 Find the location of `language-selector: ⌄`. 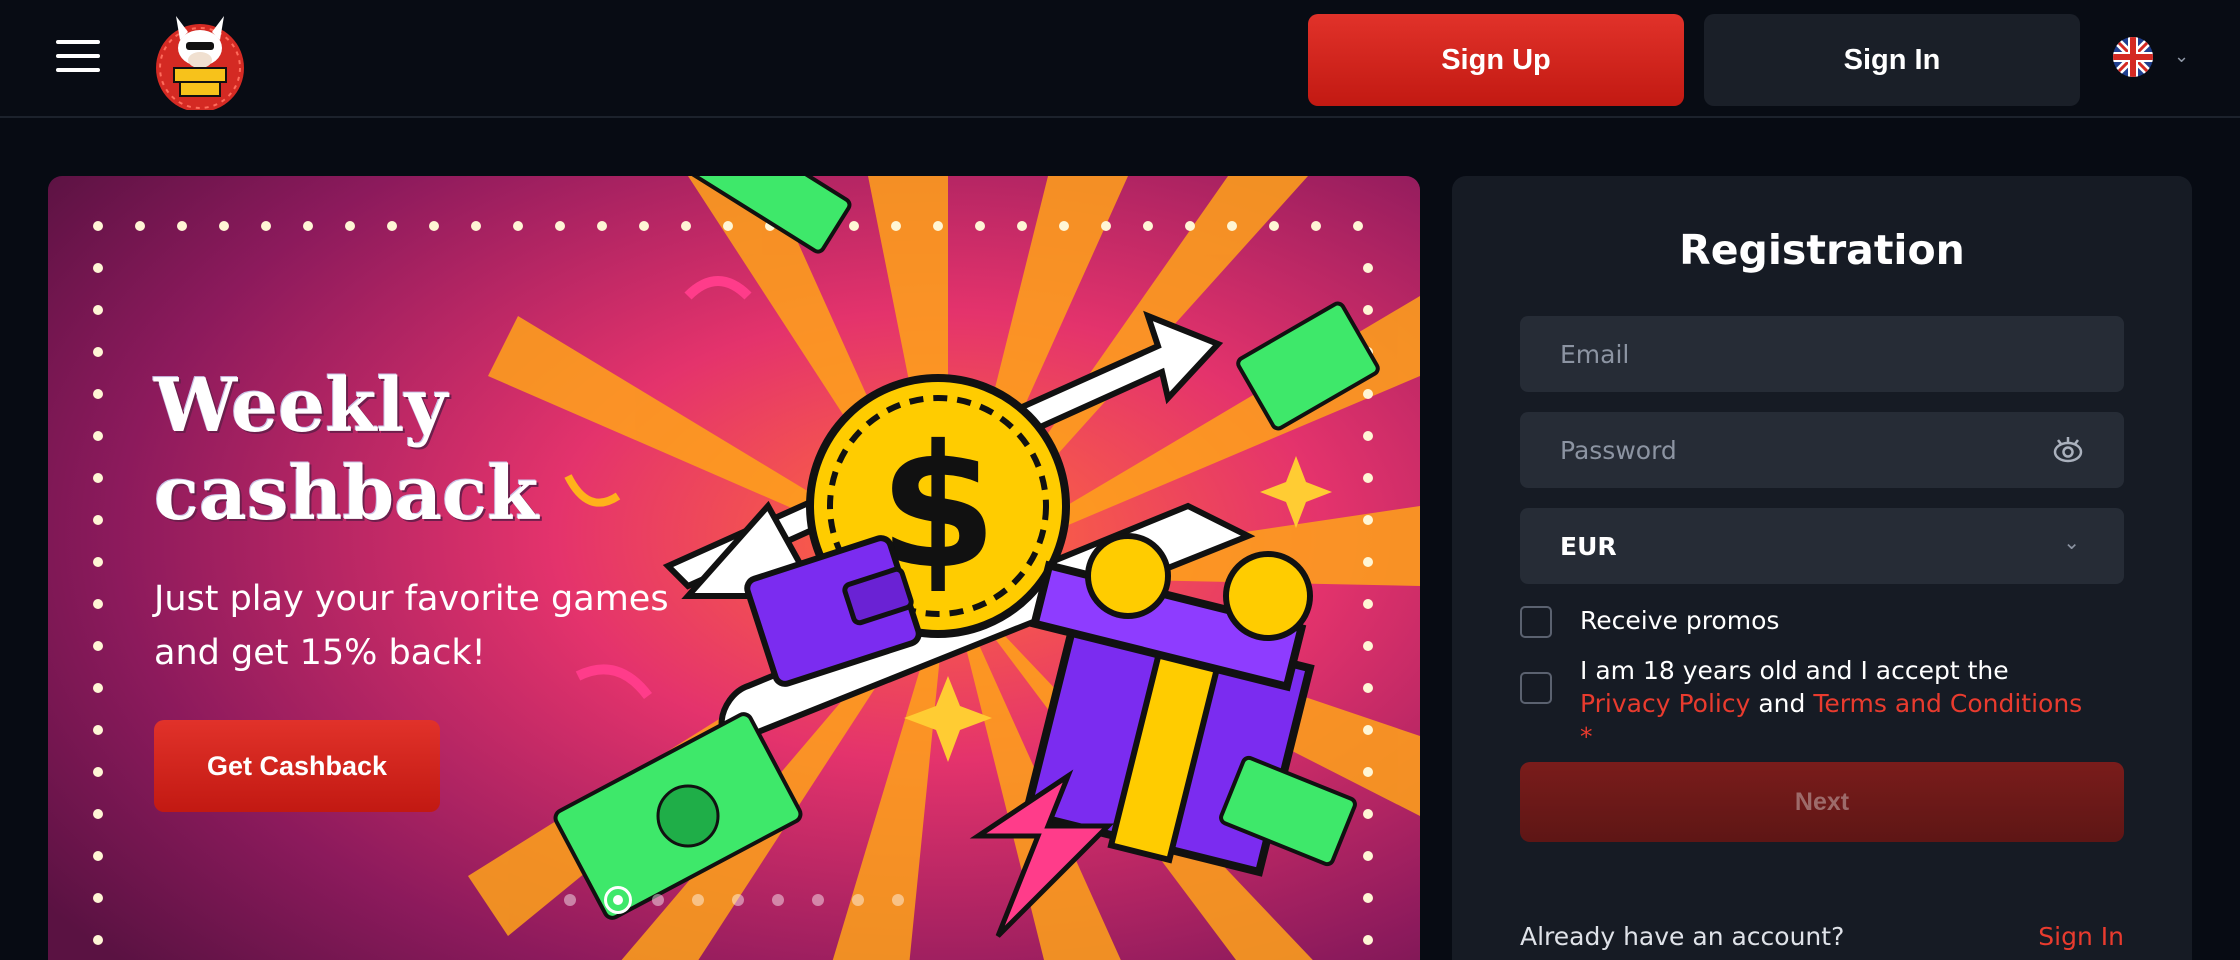

language-selector: ⌄ is located at coordinates (2155, 59).